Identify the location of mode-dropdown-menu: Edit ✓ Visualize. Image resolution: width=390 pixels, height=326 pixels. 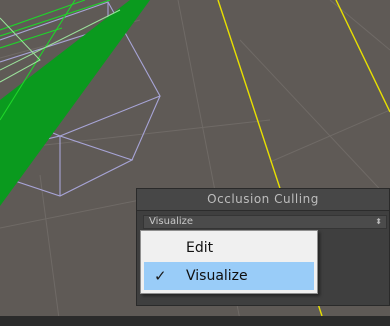
(229, 262).